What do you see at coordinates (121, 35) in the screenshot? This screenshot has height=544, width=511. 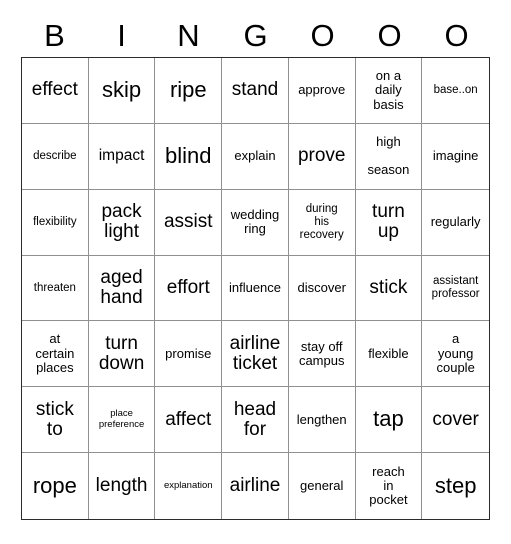 I see `bingo-header-letter-1: I` at bounding box center [121, 35].